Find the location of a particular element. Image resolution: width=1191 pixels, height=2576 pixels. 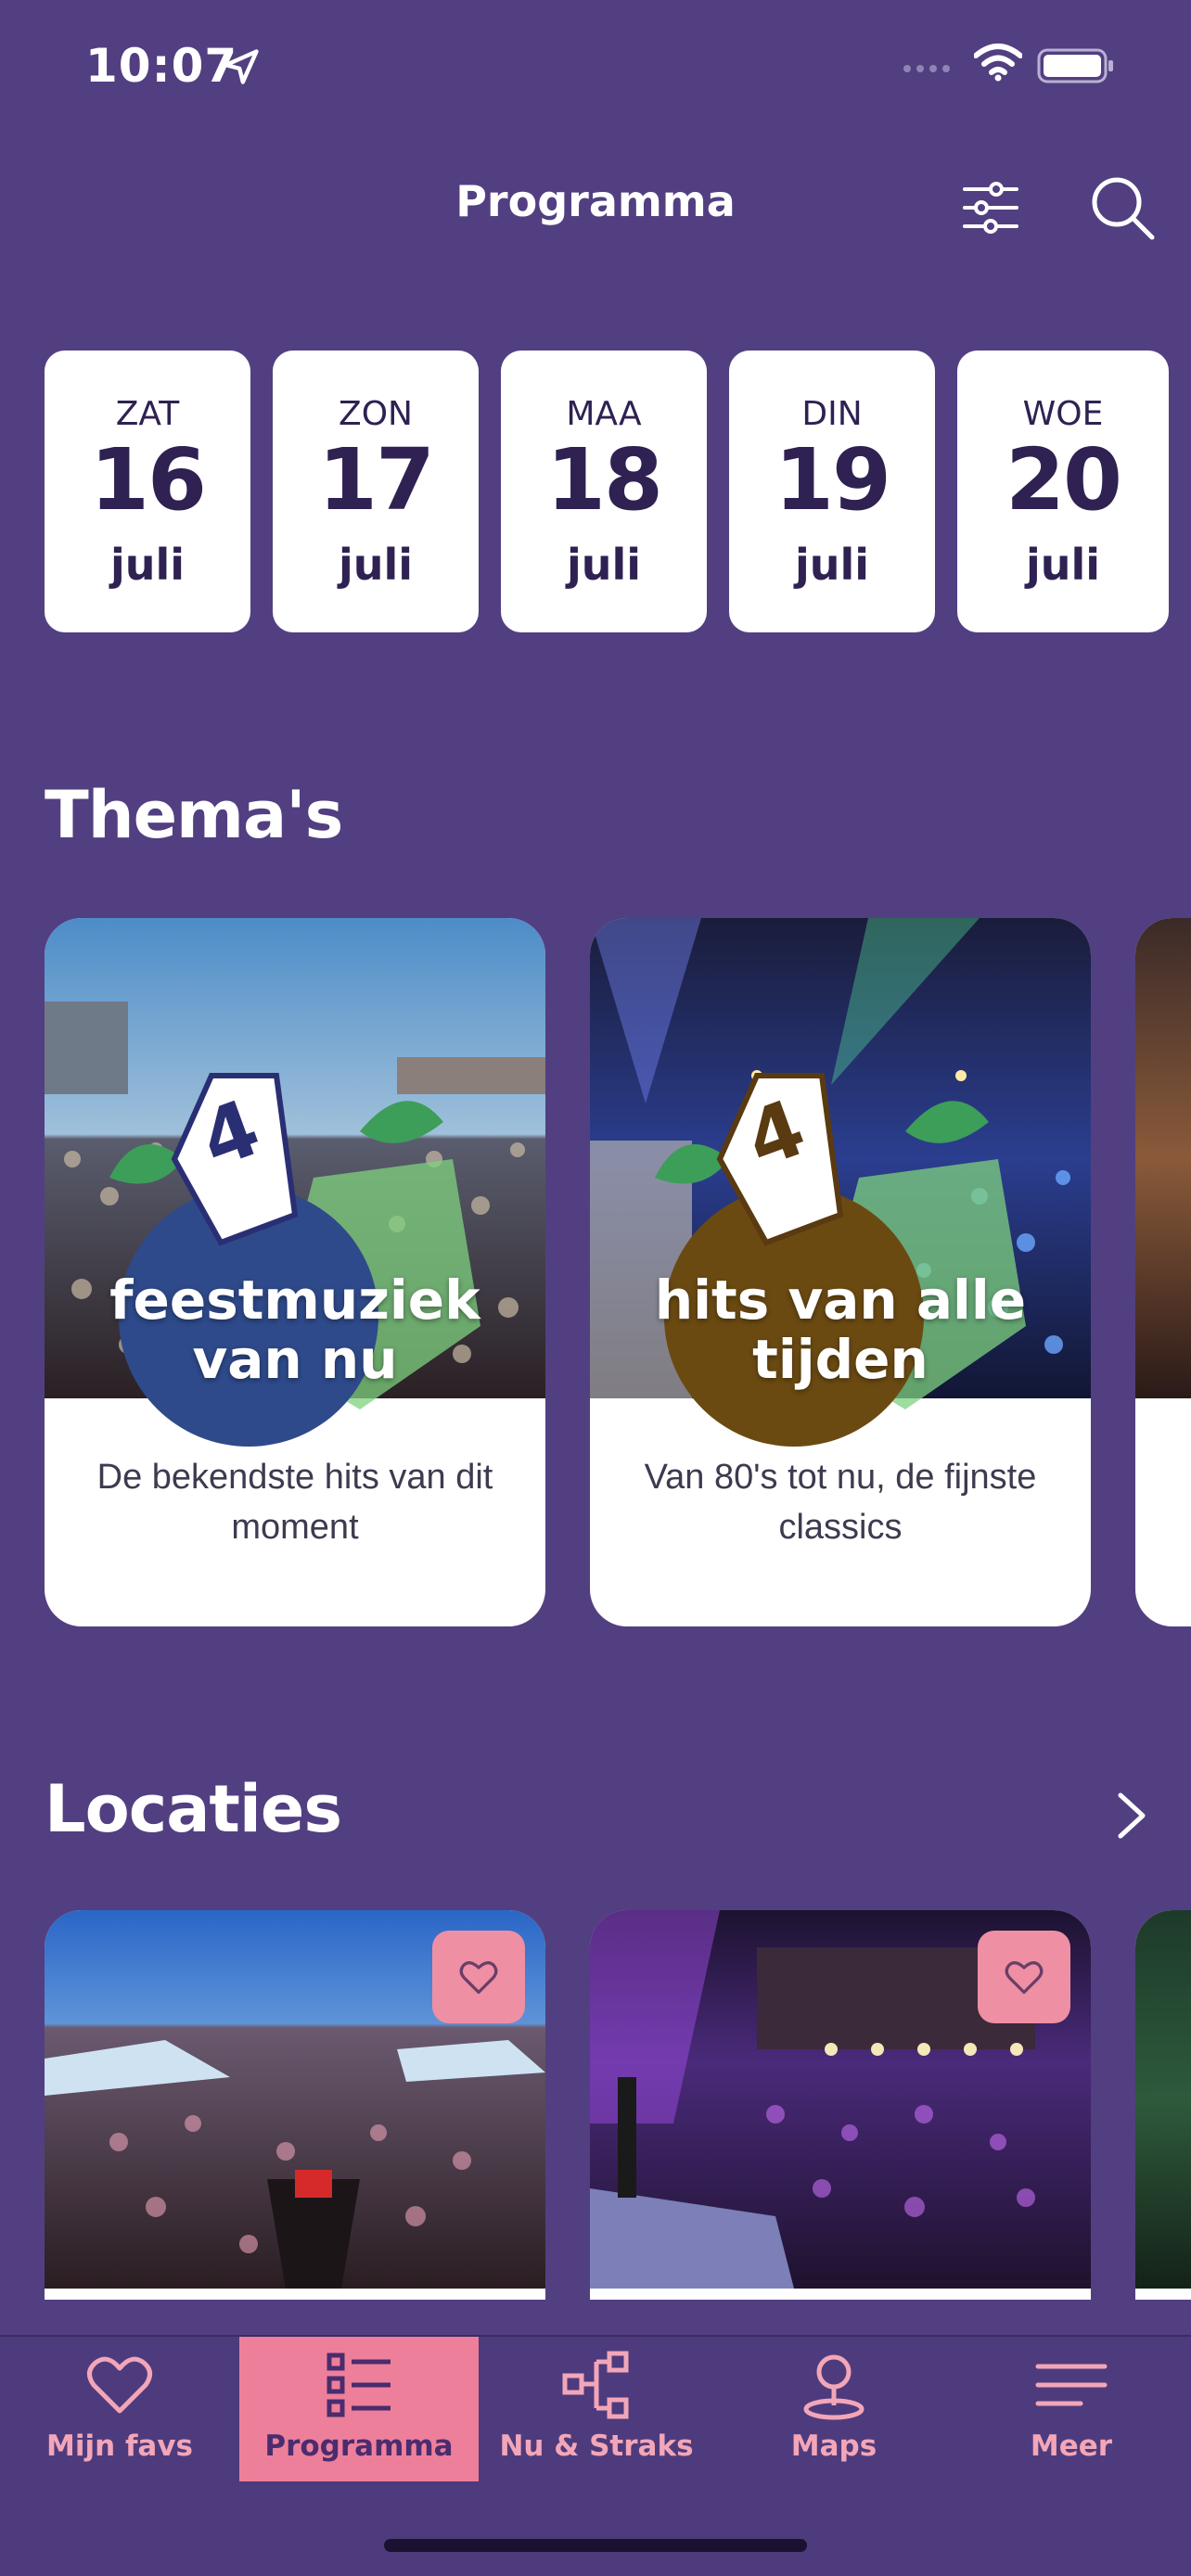

tab-meer: Meer is located at coordinates (1071, 2409).